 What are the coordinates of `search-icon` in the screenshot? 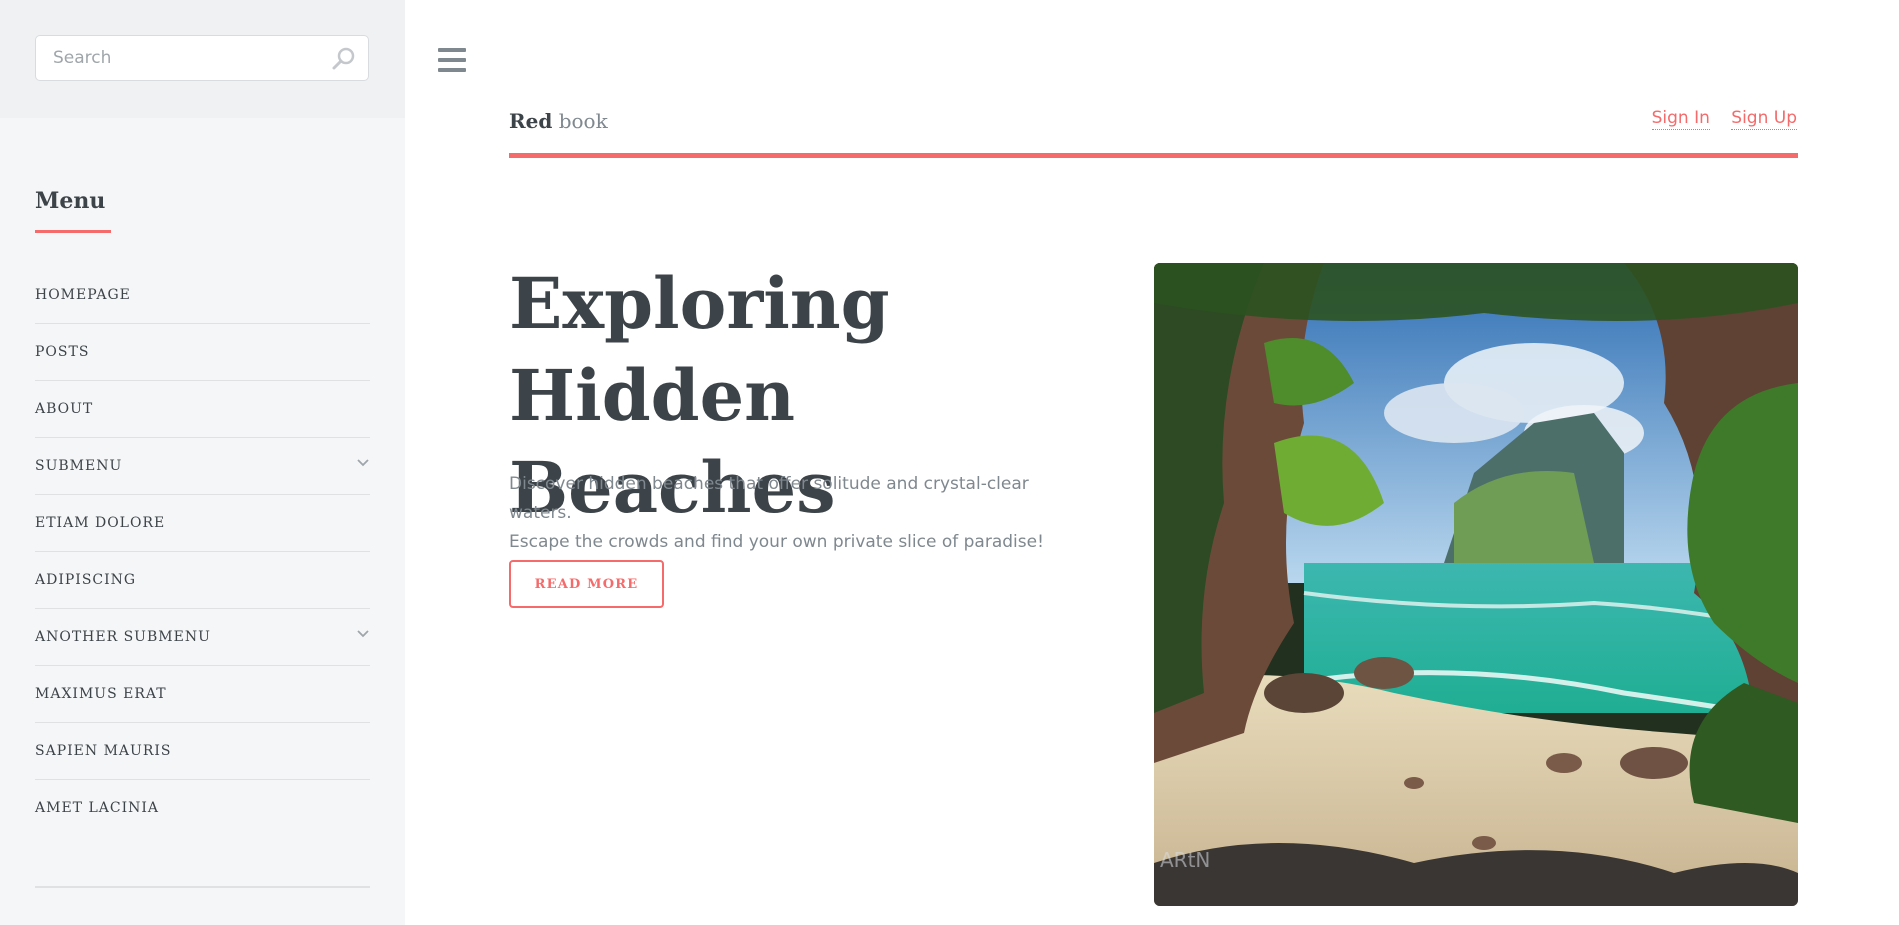 It's located at (344, 59).